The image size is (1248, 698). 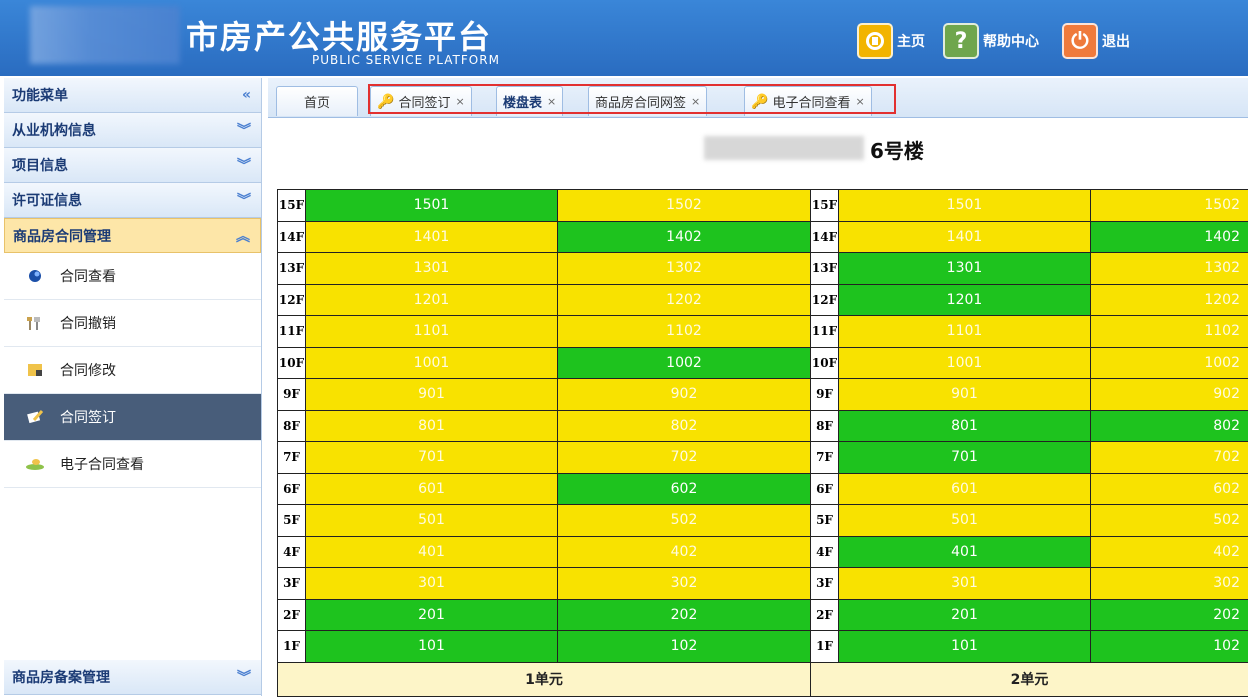 I want to click on sidebar-item-edit: 合同修改, so click(x=132, y=370).